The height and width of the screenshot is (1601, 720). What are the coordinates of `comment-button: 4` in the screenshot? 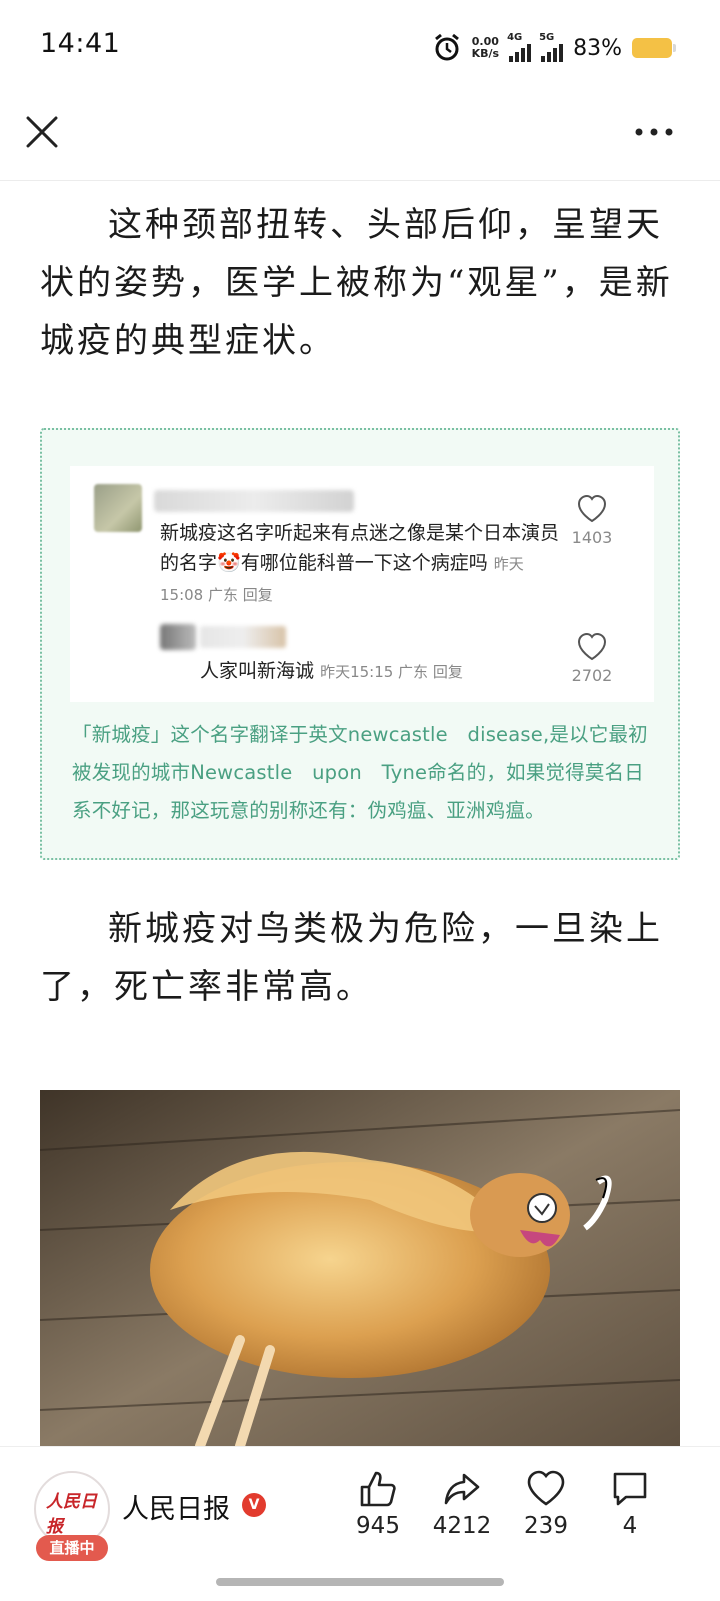 It's located at (630, 1504).